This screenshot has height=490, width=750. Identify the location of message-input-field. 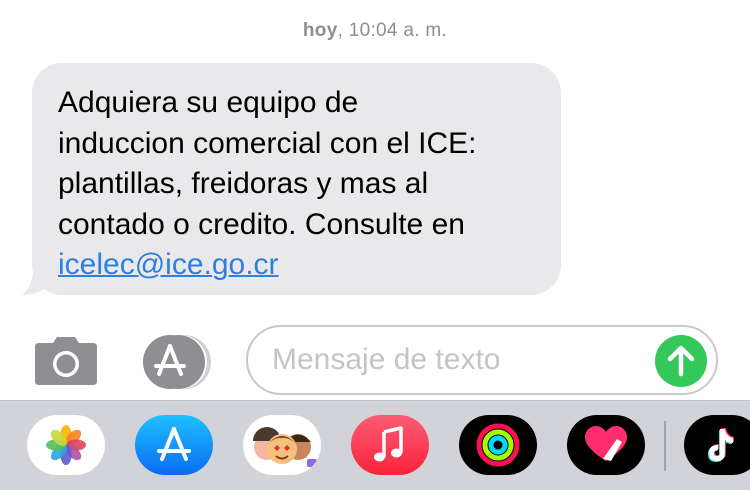
(482, 360).